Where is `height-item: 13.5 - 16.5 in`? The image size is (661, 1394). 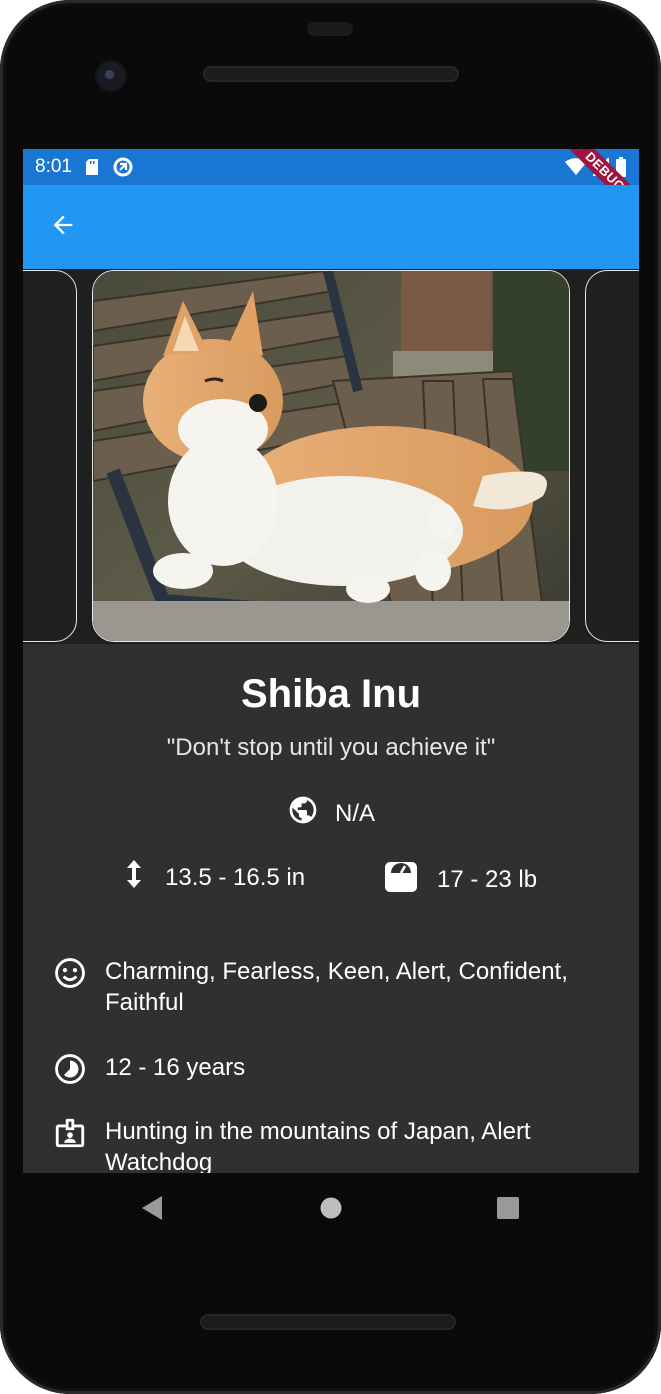
height-item: 13.5 - 16.5 in is located at coordinates (213, 877).